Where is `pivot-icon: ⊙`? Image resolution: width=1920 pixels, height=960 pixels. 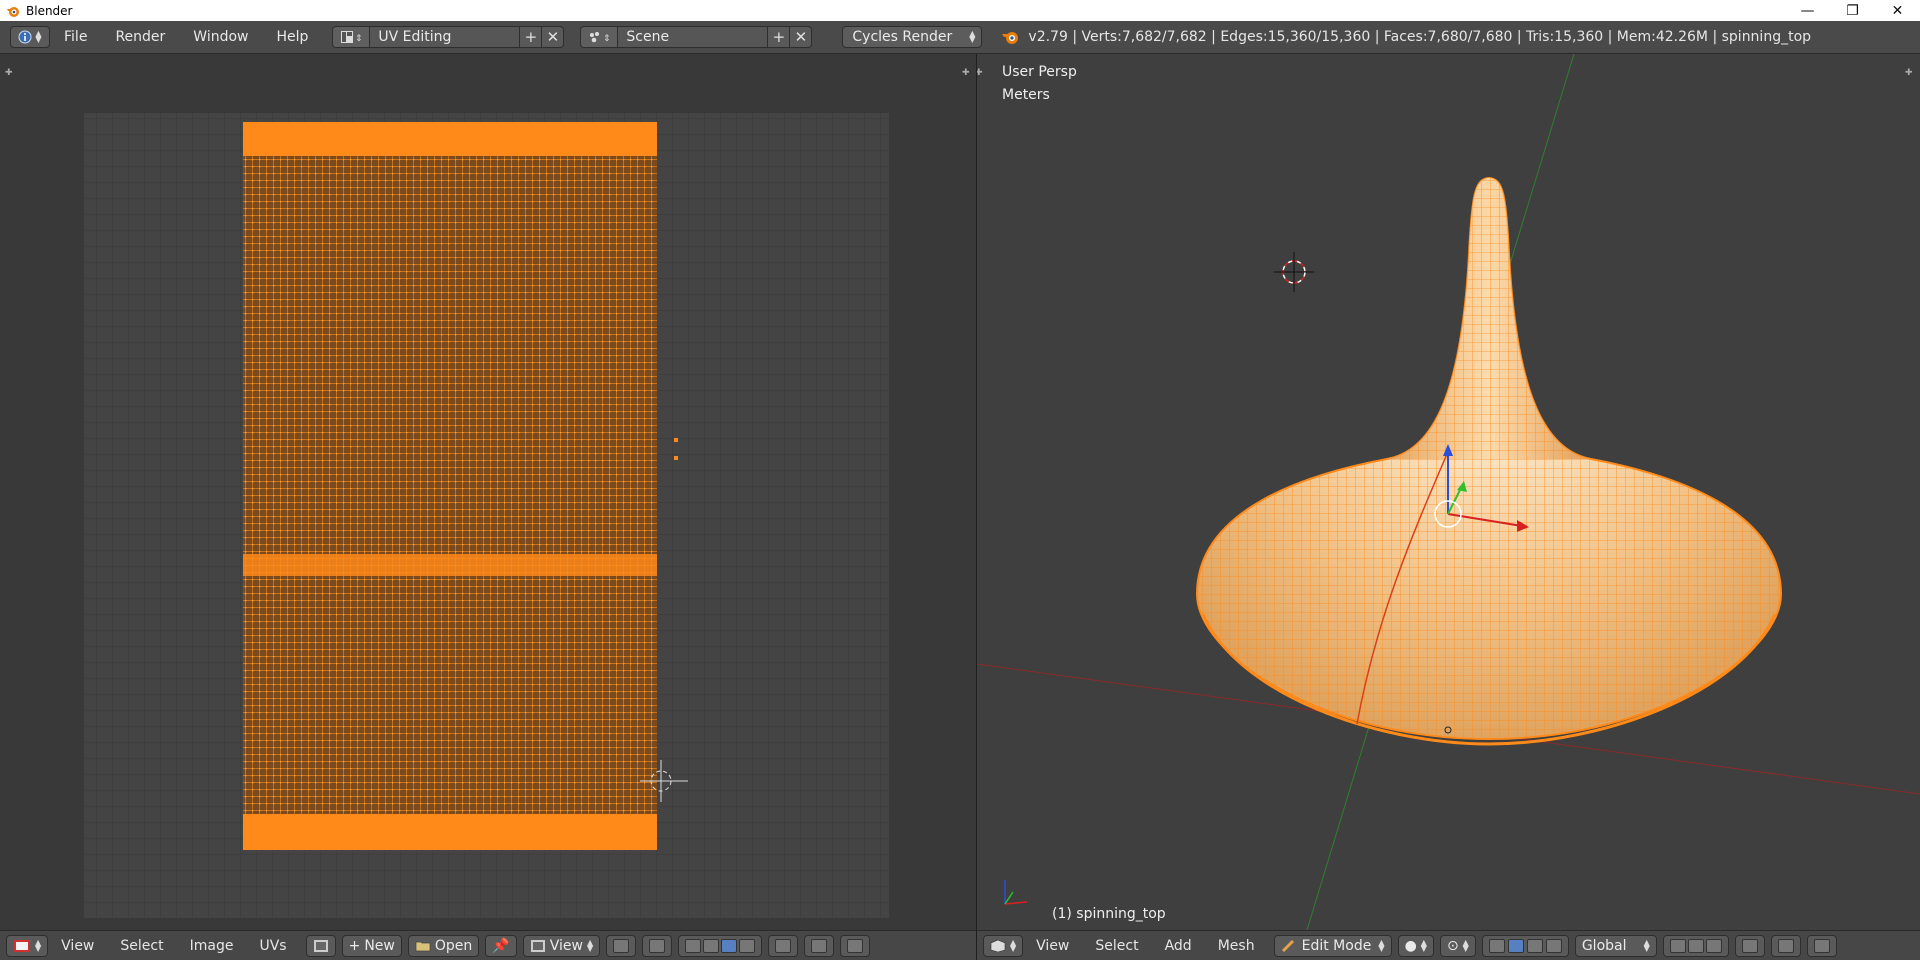
pivot-icon: ⊙ is located at coordinates (1452, 945).